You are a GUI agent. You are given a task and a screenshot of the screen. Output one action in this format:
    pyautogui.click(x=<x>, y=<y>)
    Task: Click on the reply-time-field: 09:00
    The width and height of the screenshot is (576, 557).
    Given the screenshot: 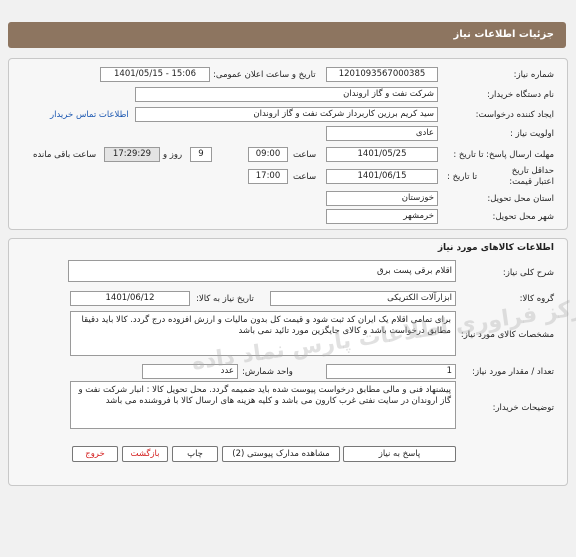 What is the action you would take?
    pyautogui.click(x=268, y=154)
    